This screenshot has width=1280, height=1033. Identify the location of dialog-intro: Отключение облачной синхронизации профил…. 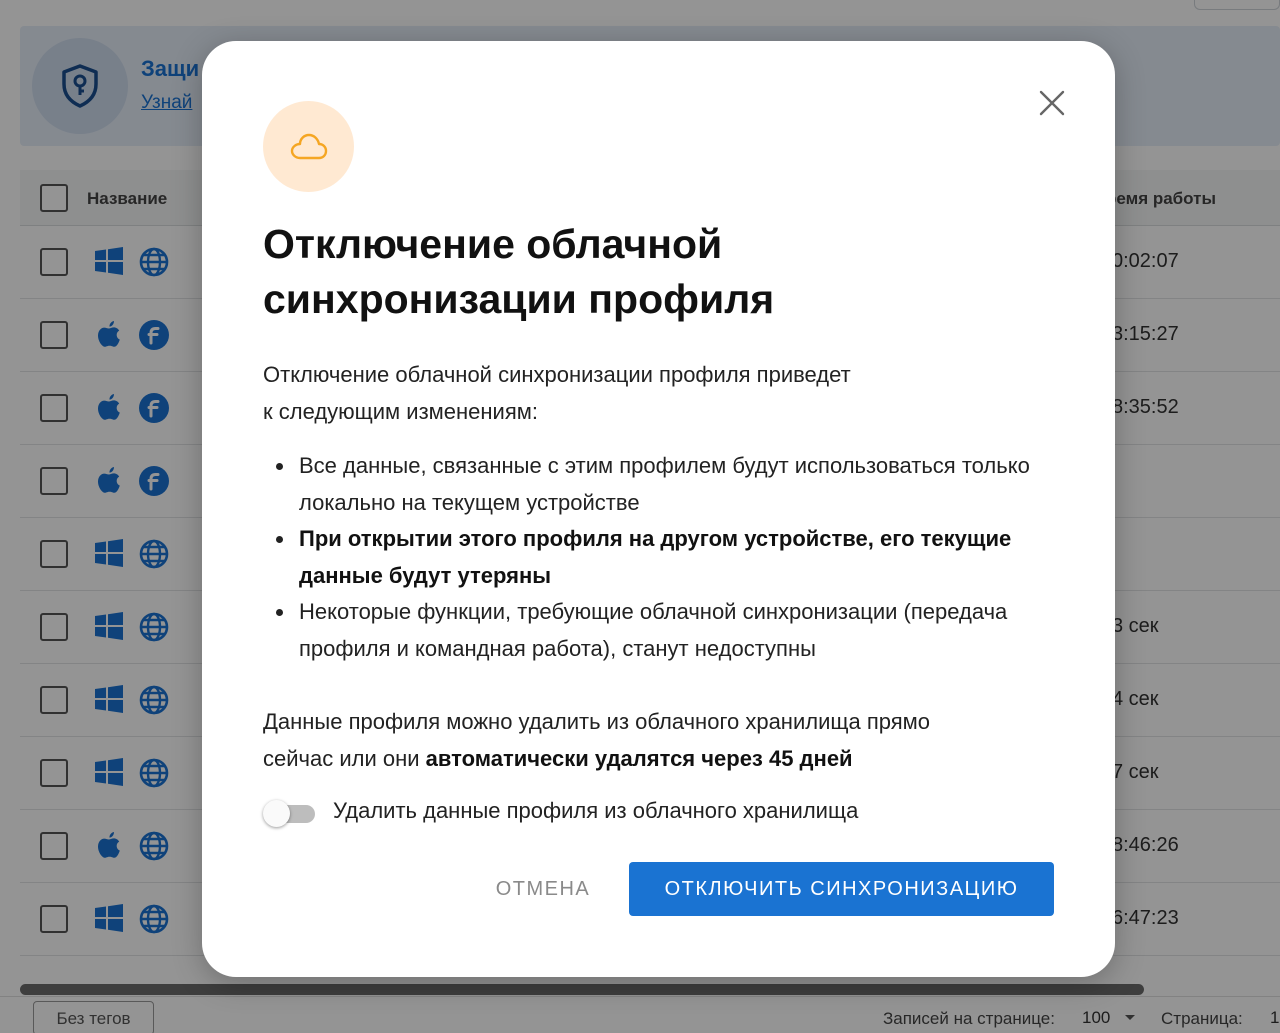
(663, 393).